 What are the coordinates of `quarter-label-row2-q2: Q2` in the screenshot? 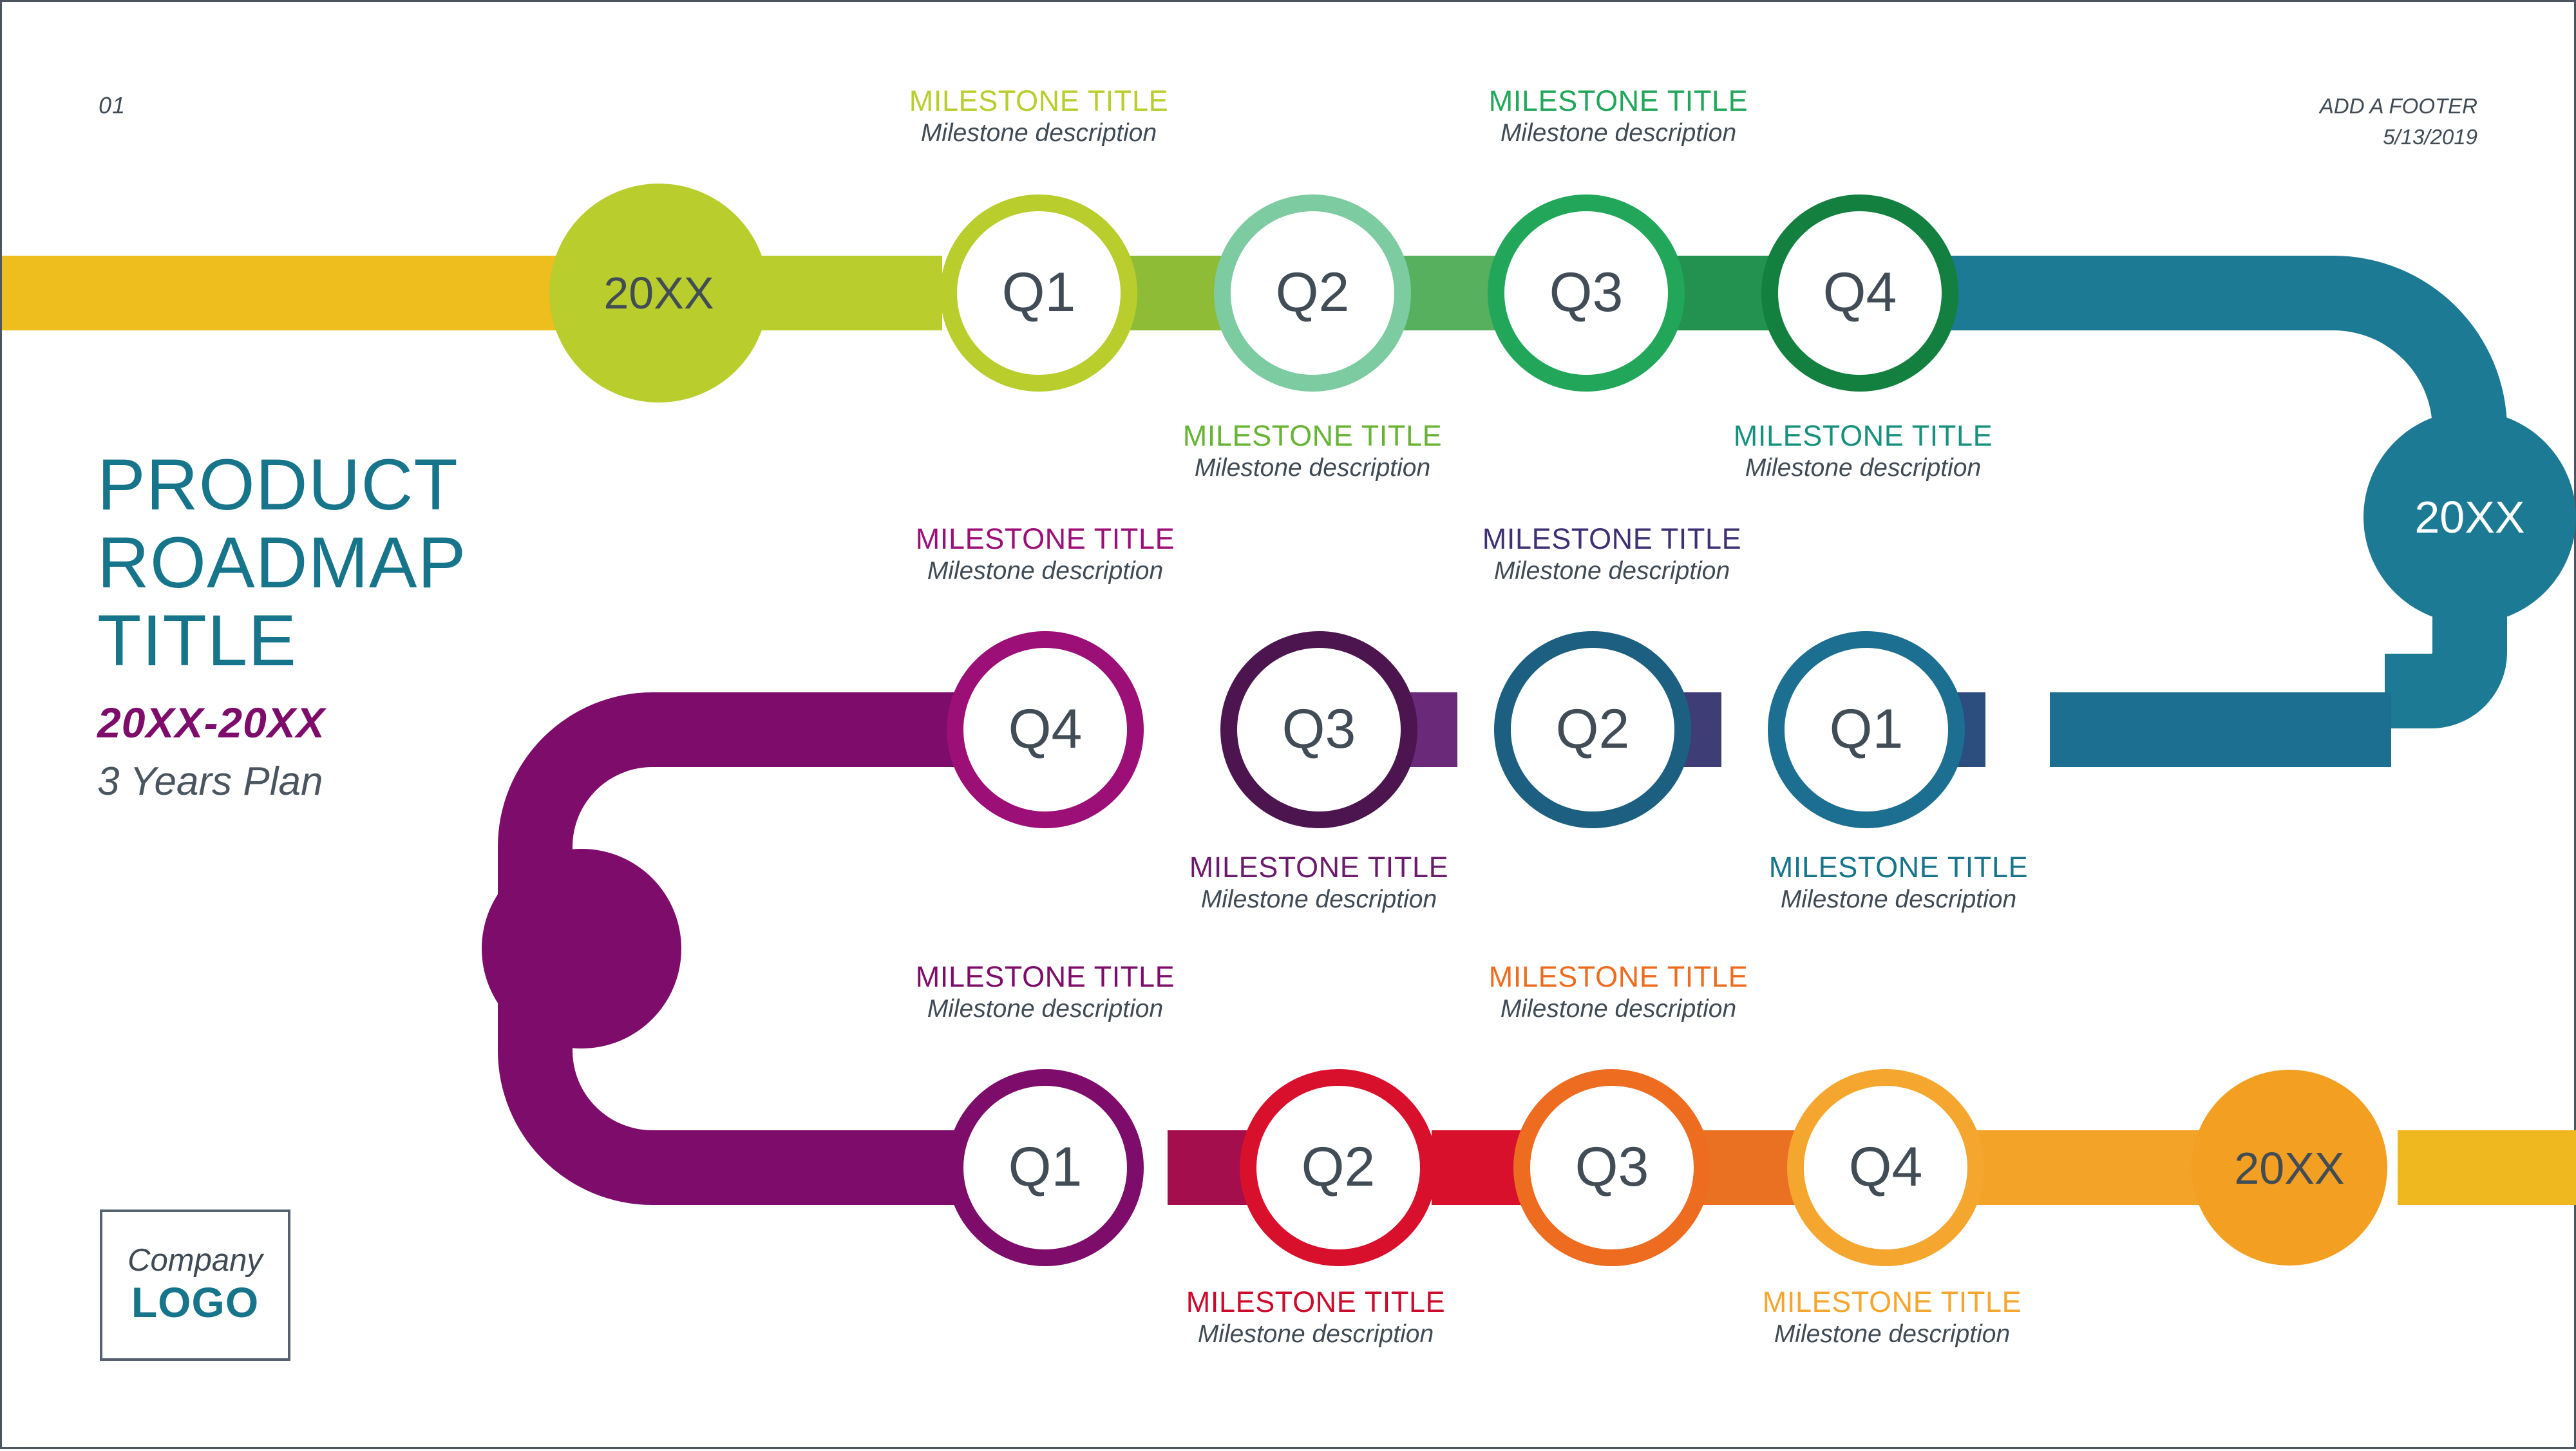 It's located at (1593, 729).